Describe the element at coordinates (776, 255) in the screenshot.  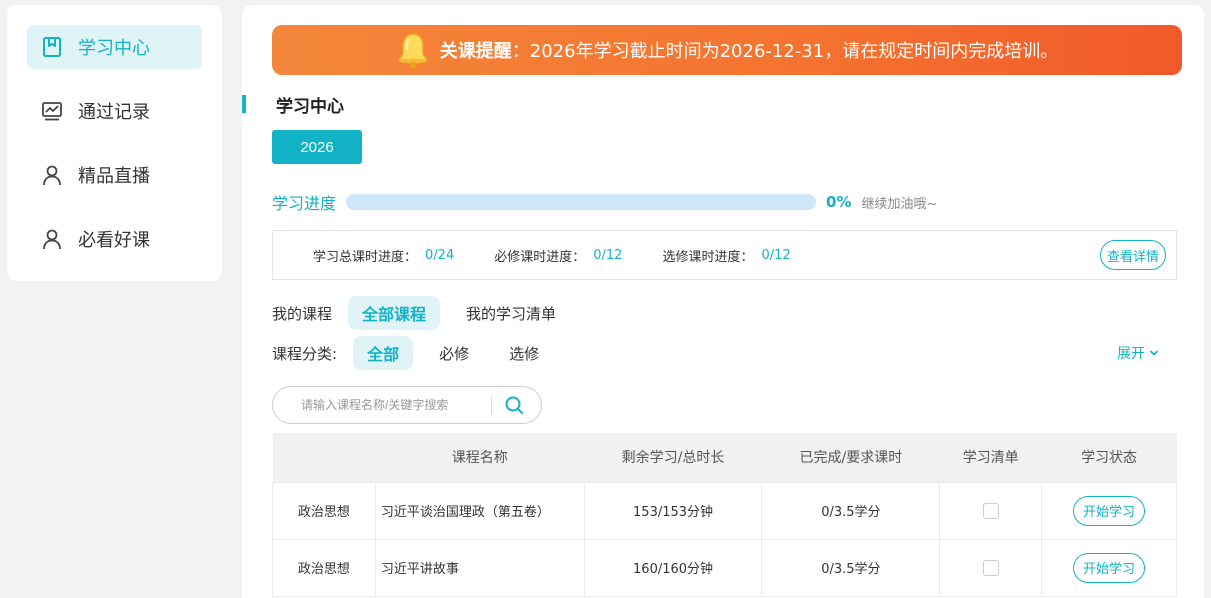
I see `stat-elective-value: 0/12` at that location.